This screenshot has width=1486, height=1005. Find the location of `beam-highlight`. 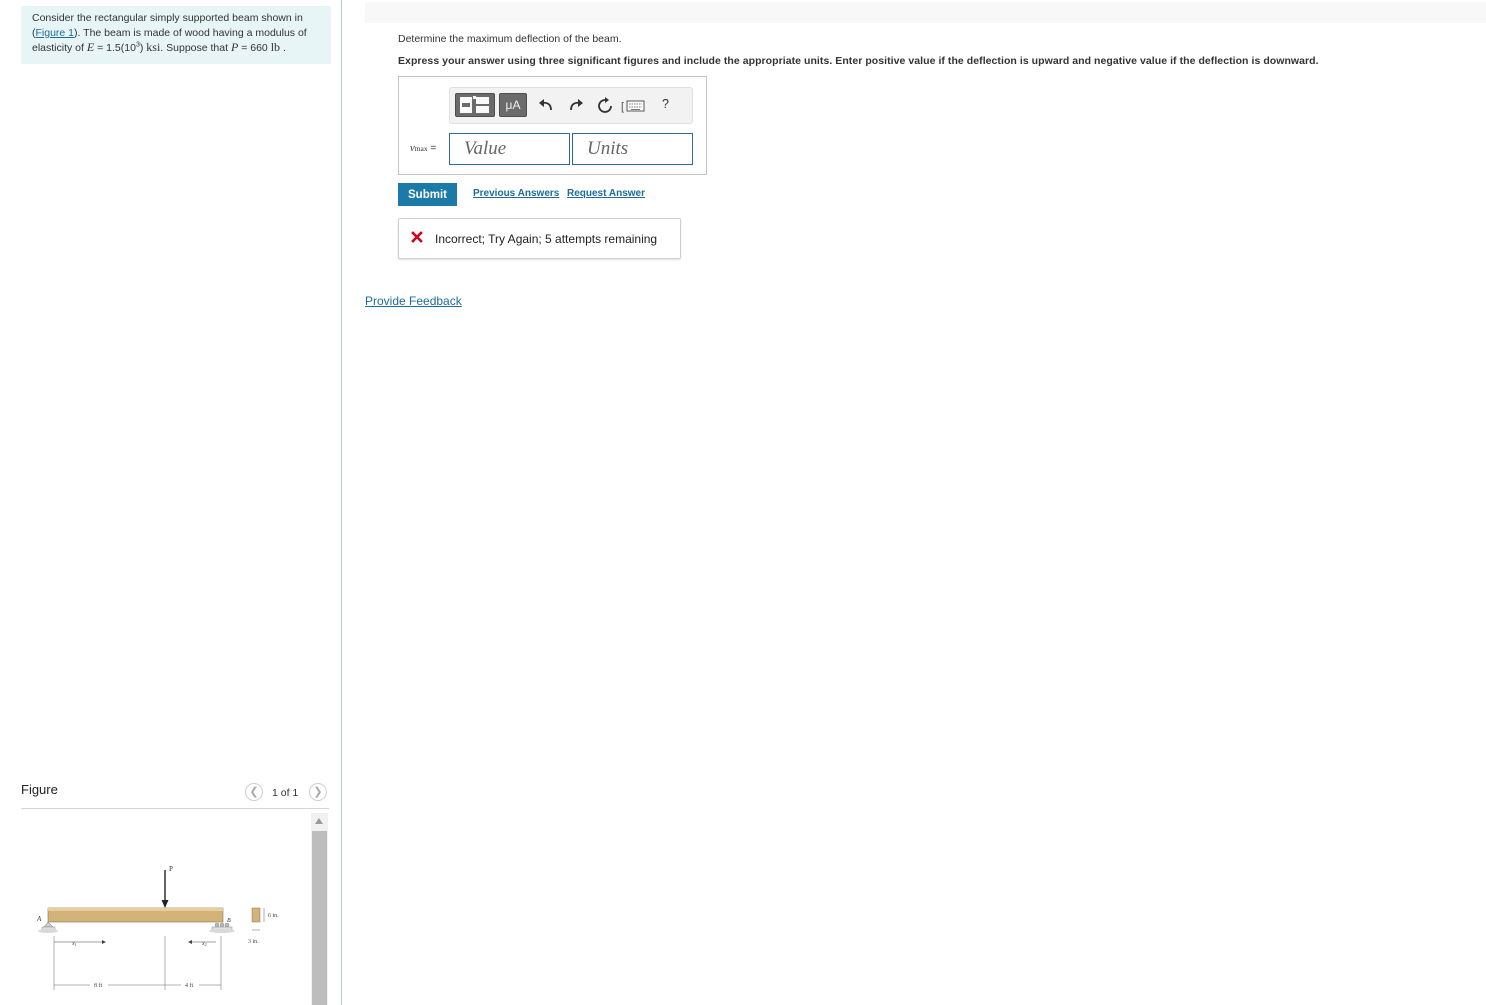

beam-highlight is located at coordinates (135, 909).